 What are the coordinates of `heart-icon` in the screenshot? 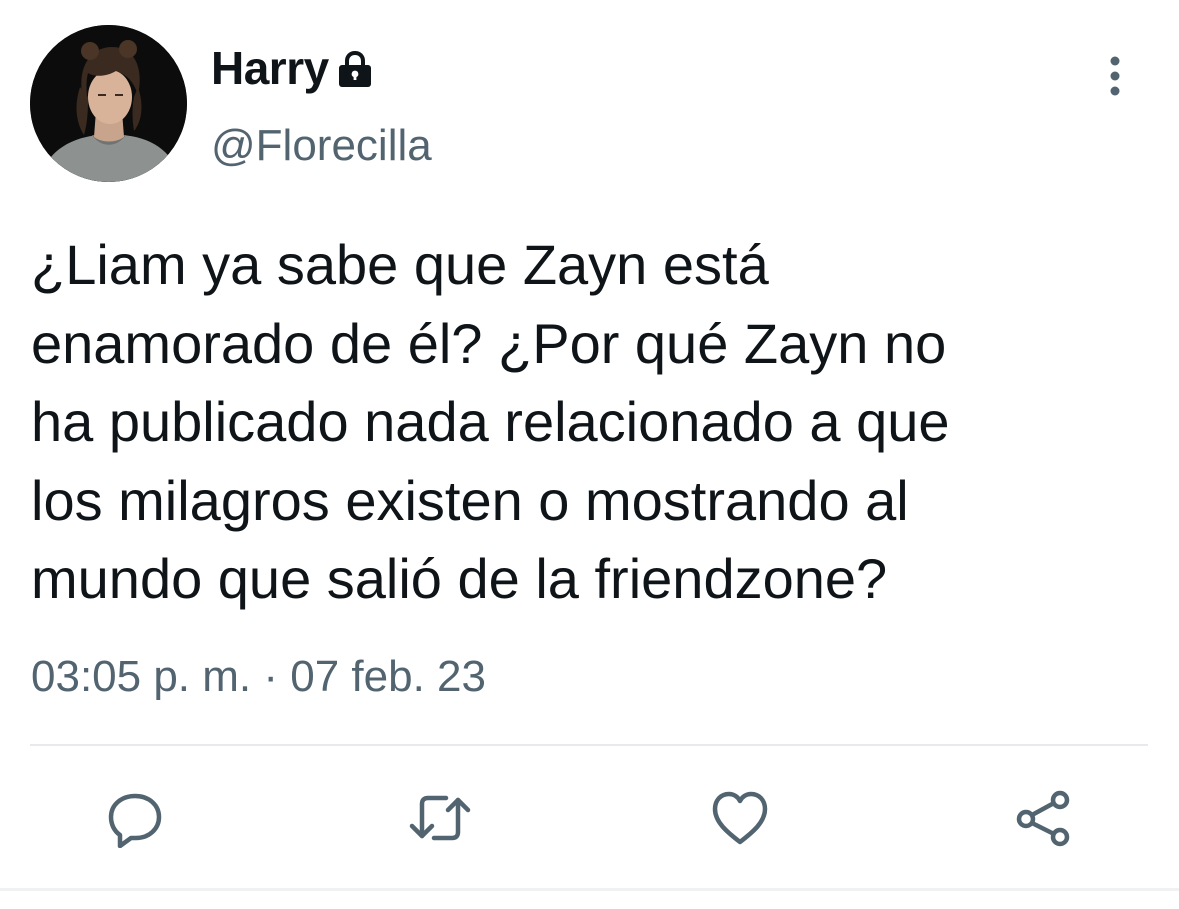 It's located at (740, 818).